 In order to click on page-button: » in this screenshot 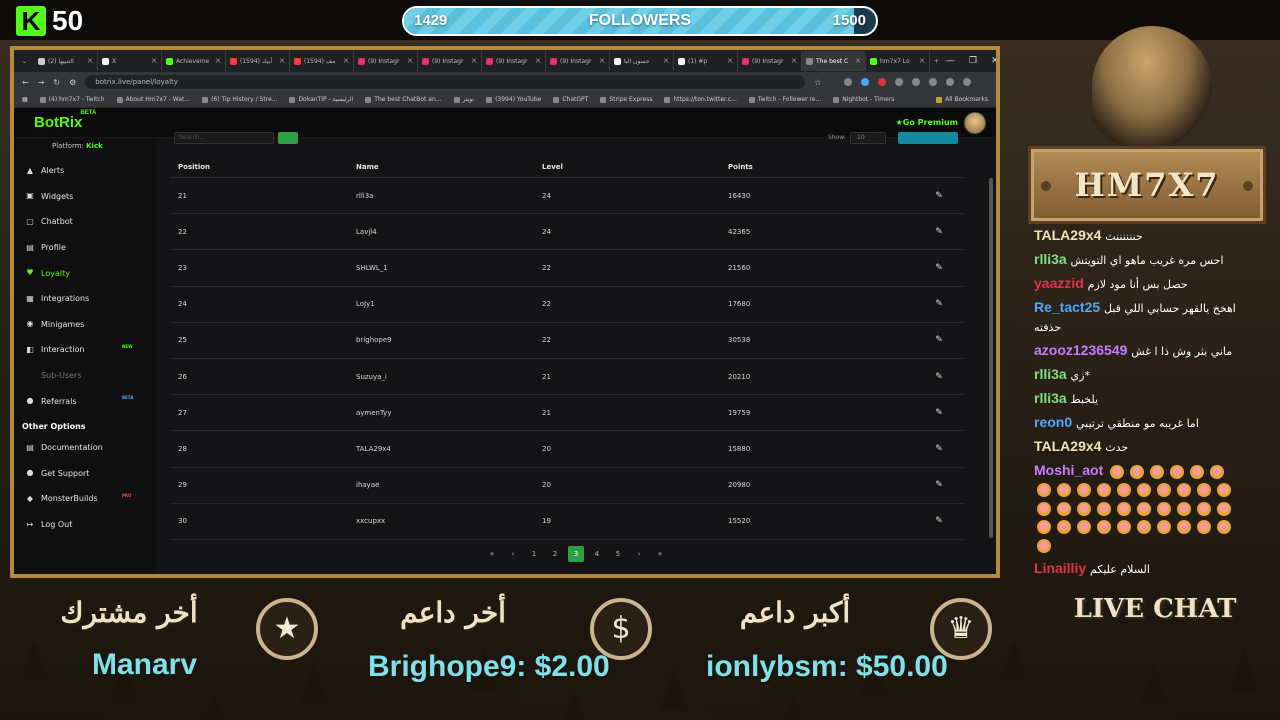, I will do `click(660, 554)`.